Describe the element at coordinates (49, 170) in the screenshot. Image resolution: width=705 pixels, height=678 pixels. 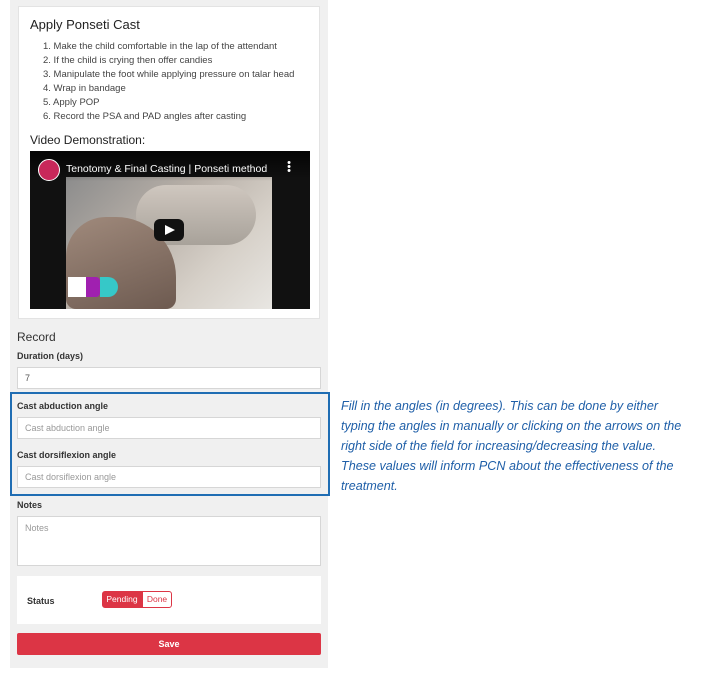
I see `channel-logo-icon` at that location.